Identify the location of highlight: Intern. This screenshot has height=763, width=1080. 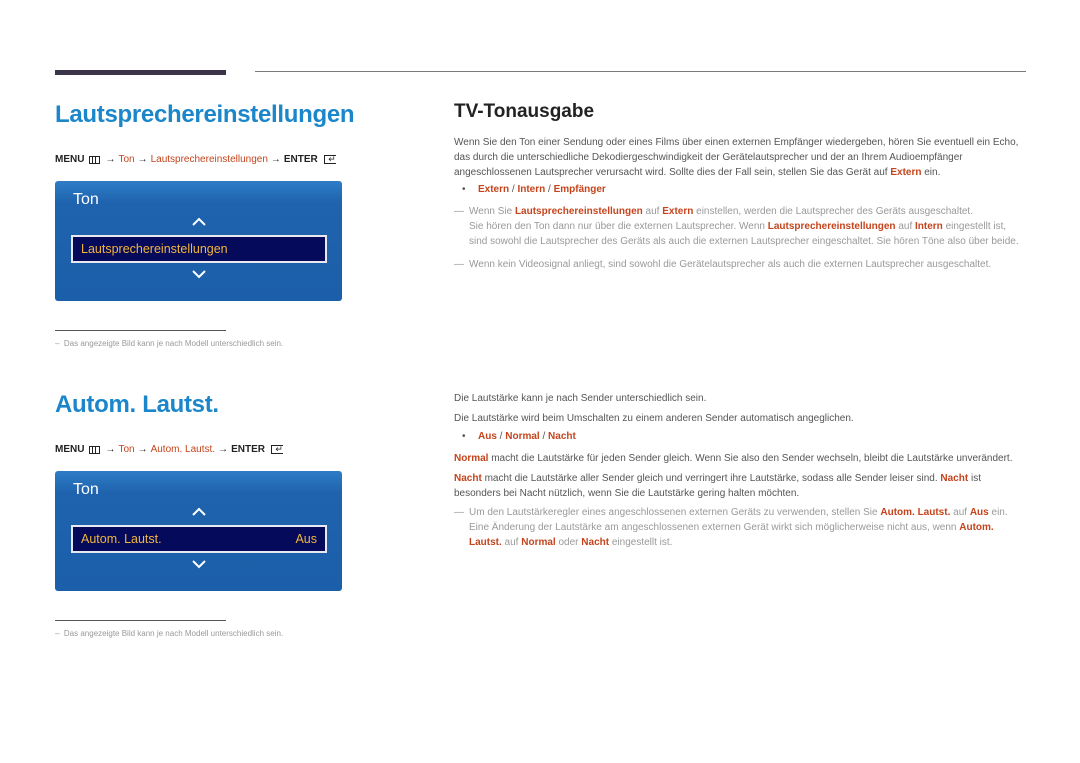
(929, 226).